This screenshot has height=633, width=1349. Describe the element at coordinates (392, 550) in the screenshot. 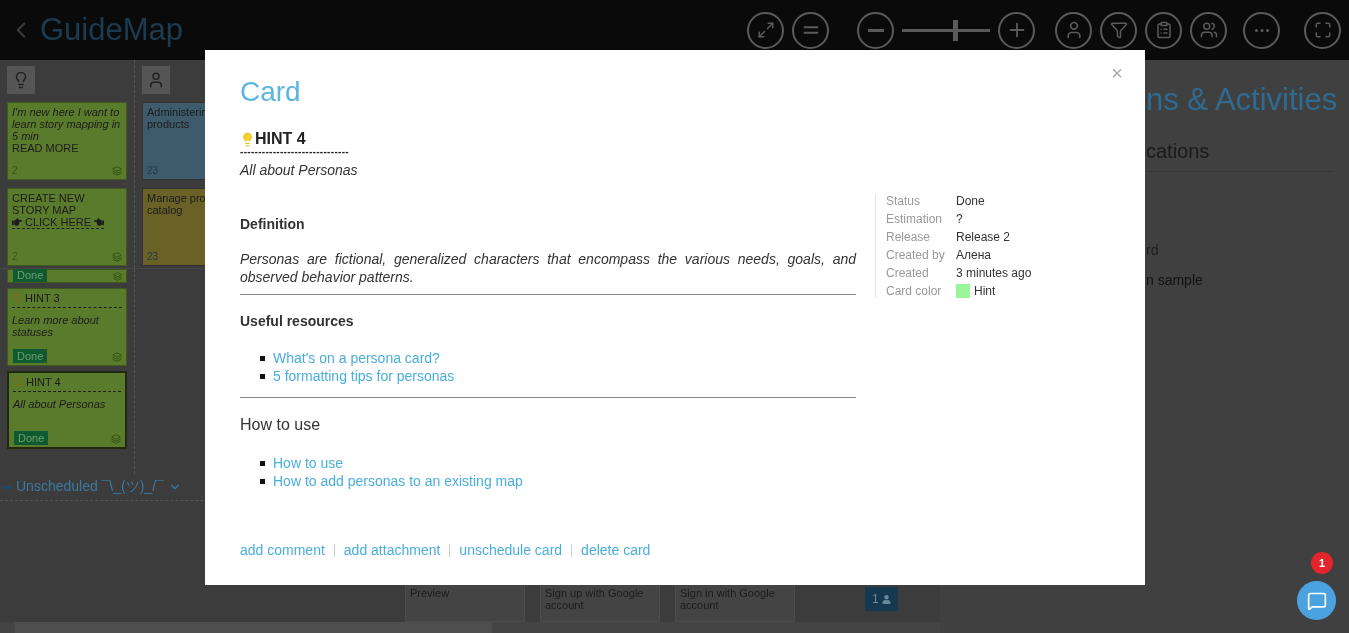

I see `action-link: add attachment` at that location.